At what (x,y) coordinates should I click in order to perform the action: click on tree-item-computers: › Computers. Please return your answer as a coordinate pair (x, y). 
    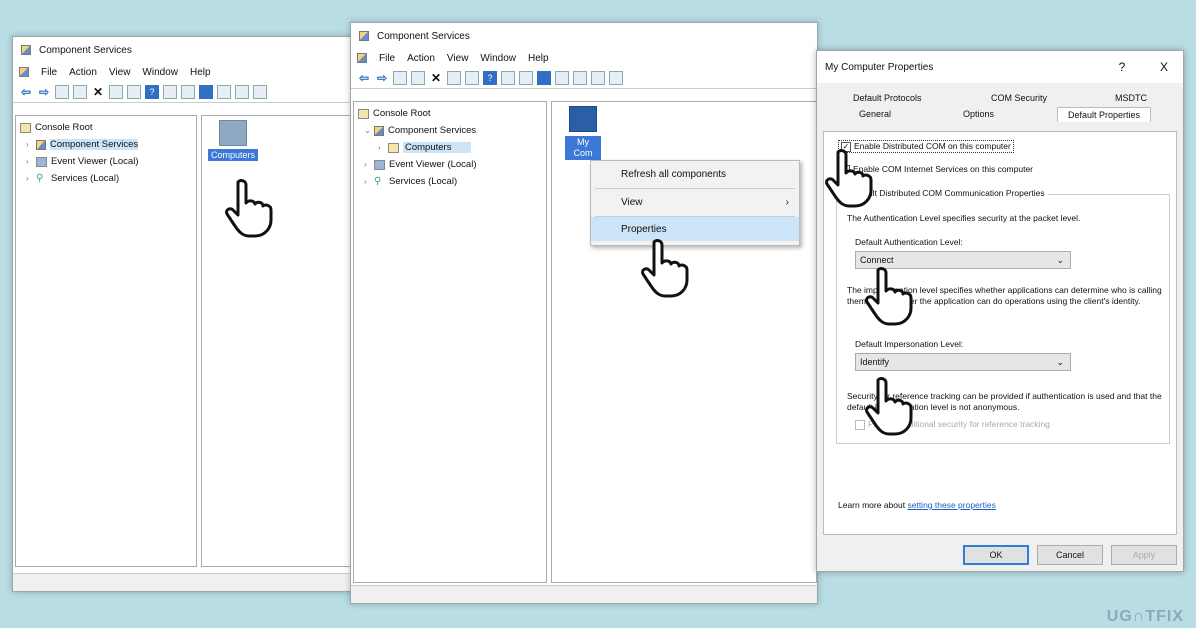
    Looking at the image, I should click on (450, 147).